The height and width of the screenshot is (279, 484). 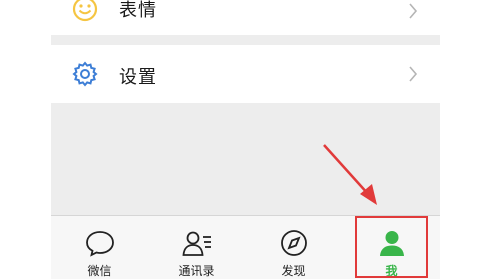 What do you see at coordinates (196, 271) in the screenshot?
I see `tab-contacts-label: 通讯录` at bounding box center [196, 271].